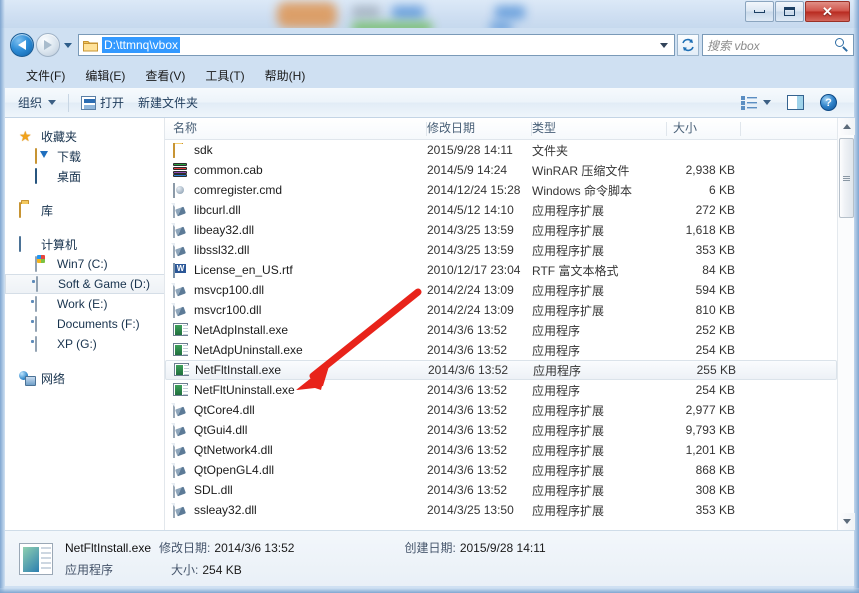 This screenshot has height=593, width=859. I want to click on sidebar-item-computer: 计算机, so click(85, 244).